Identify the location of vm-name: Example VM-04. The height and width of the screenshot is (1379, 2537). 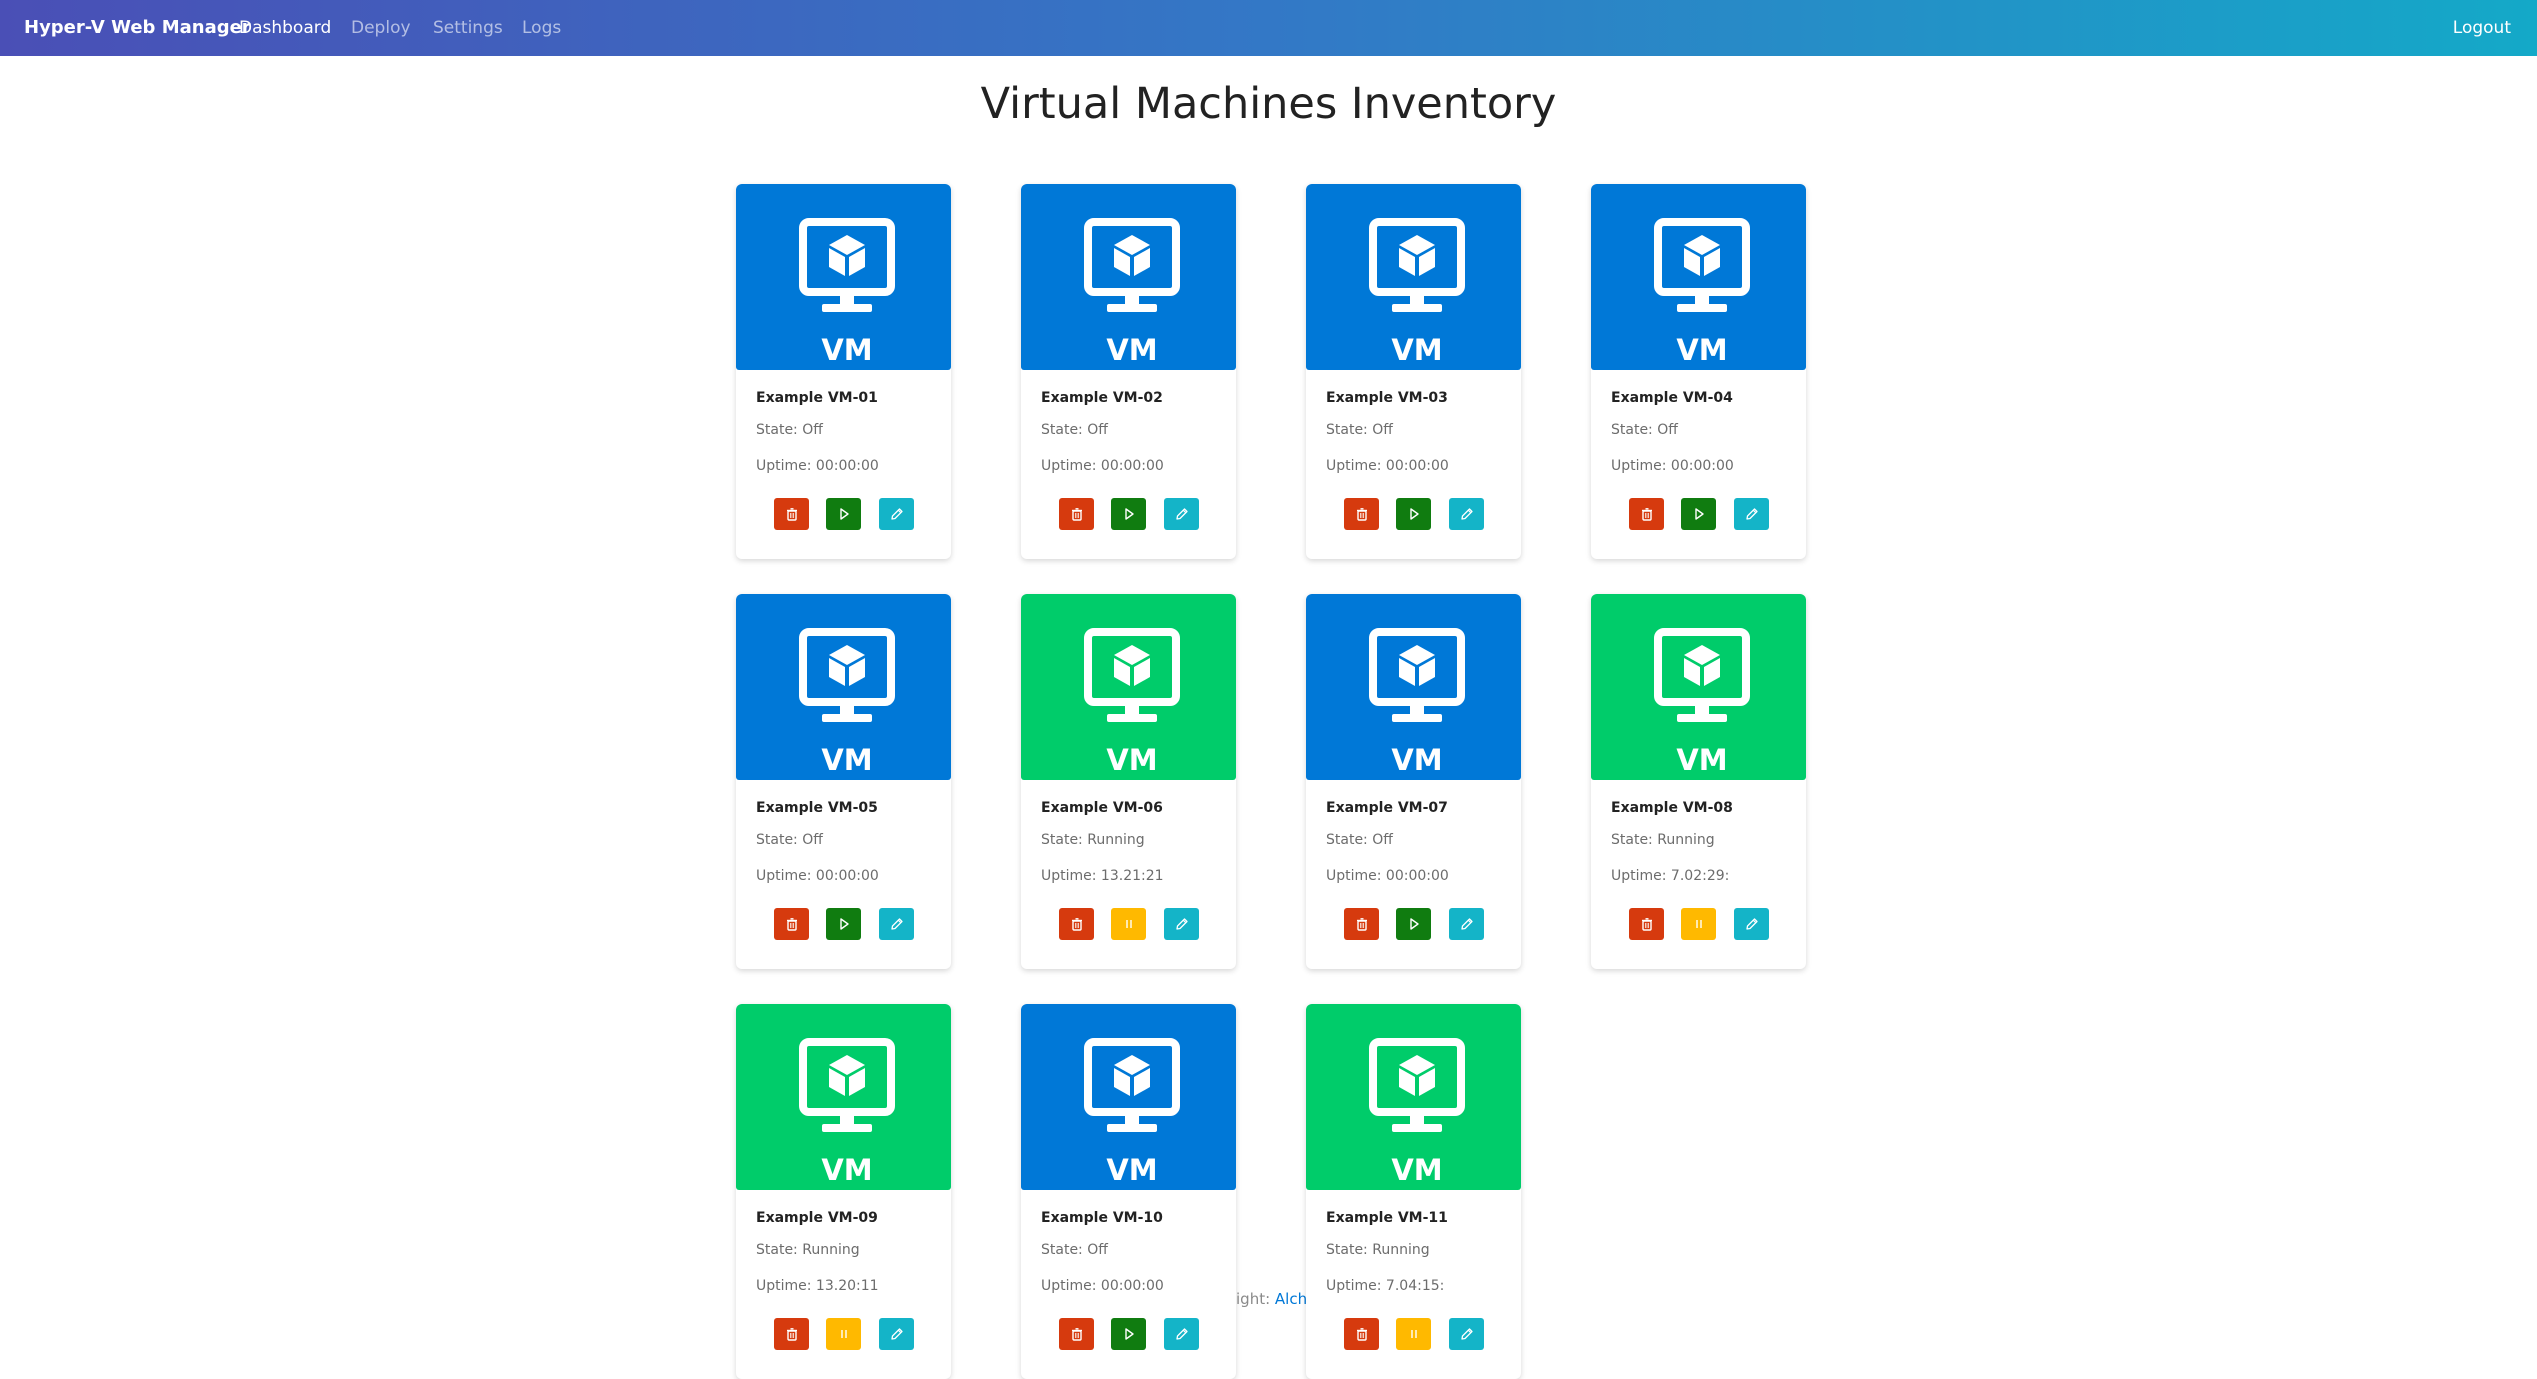
(1672, 398).